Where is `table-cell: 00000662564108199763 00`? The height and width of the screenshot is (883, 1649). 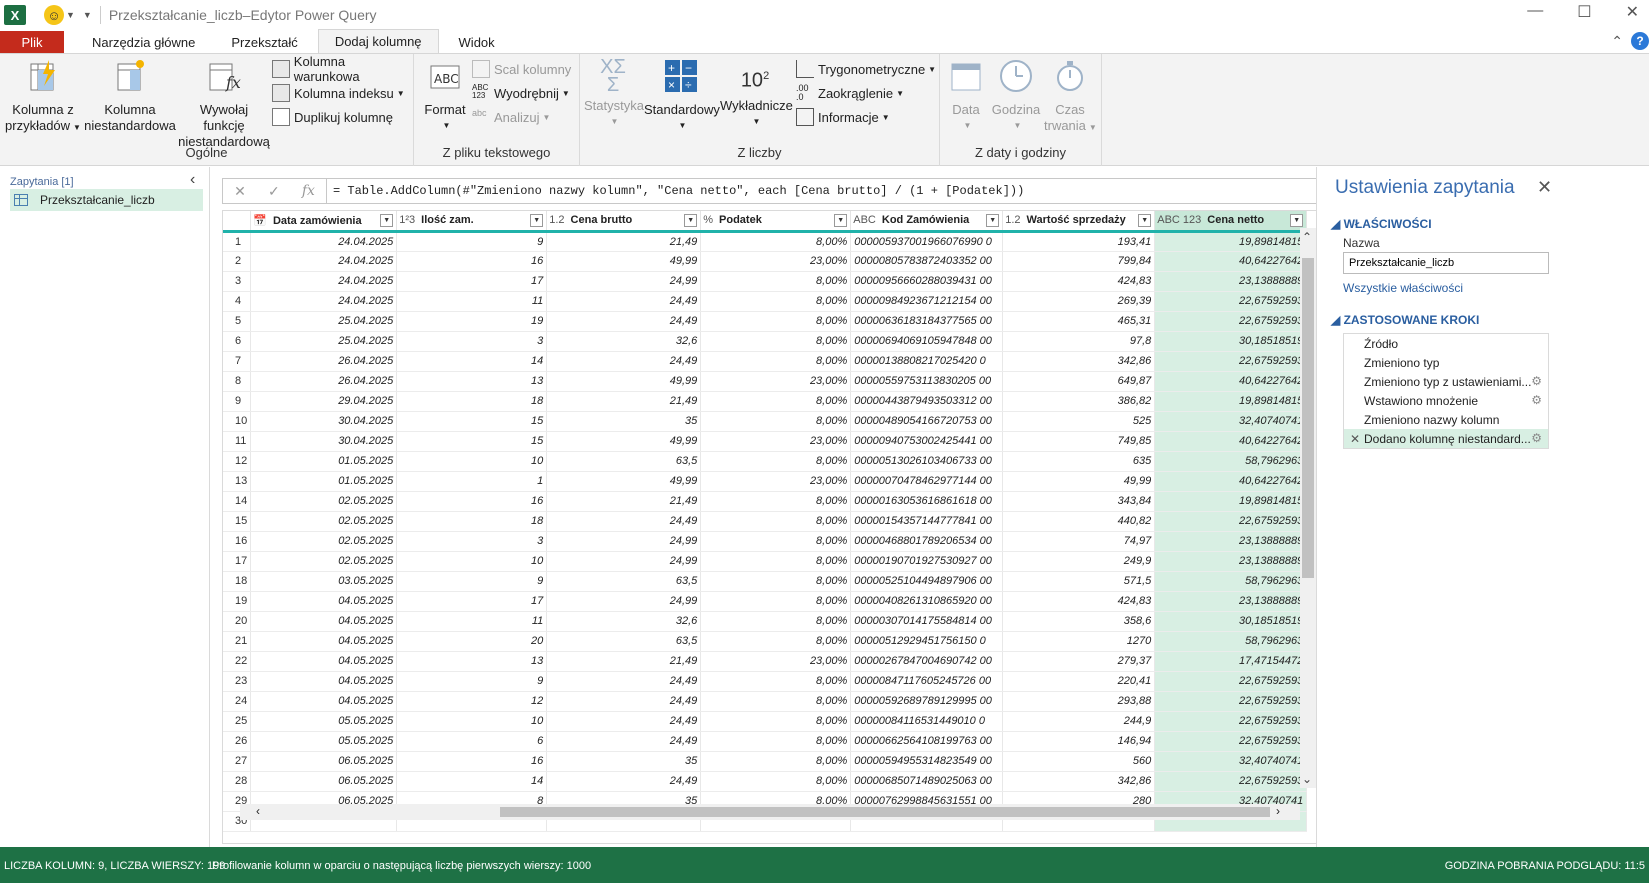
table-cell: 00000662564108199763 00 is located at coordinates (927, 741).